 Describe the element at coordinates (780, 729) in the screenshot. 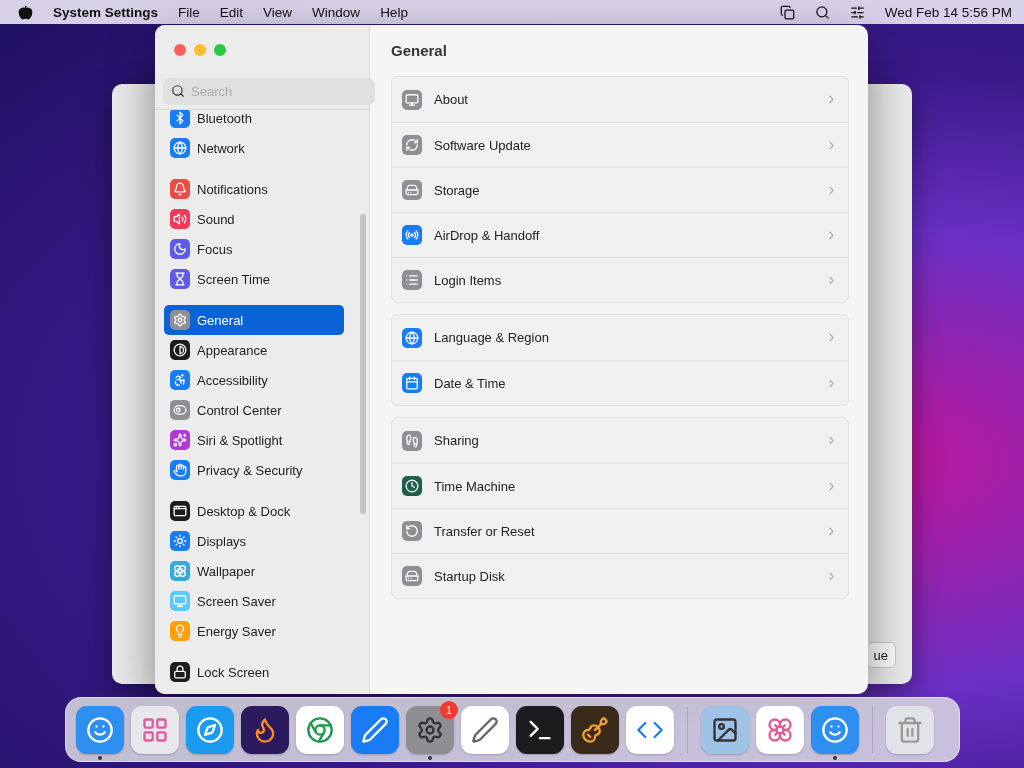

I see `flower-icon` at that location.